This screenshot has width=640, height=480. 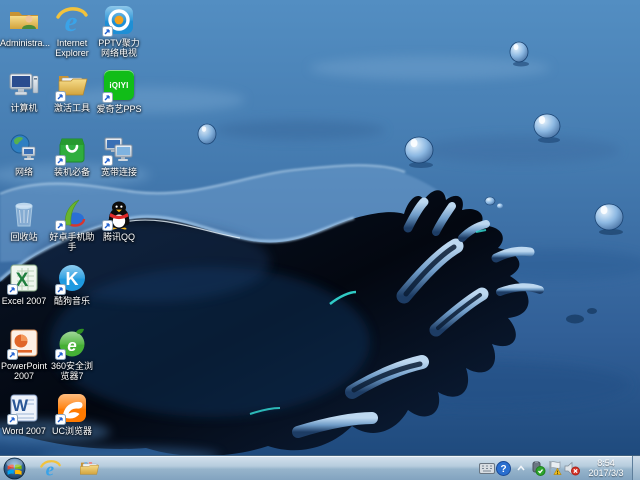 I want to click on folder-icon, so click(x=89, y=468).